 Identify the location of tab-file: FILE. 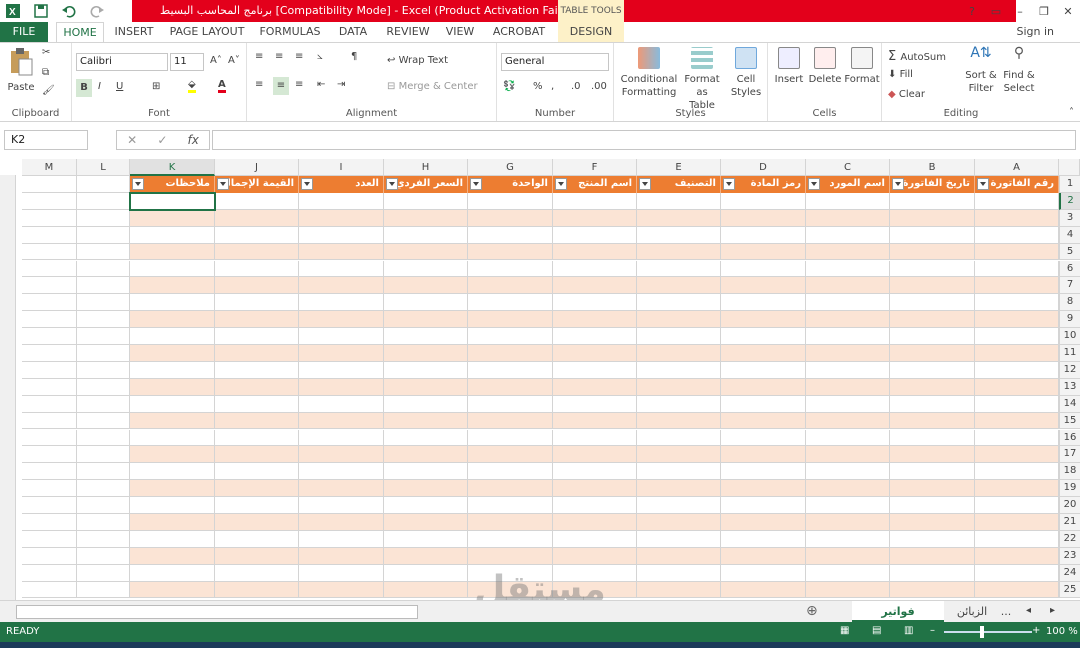
(24, 32).